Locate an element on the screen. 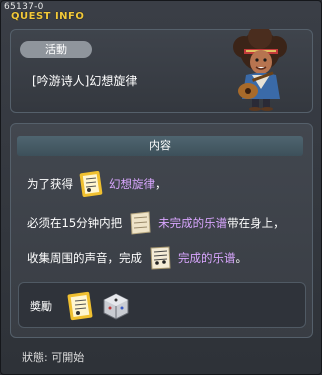 The image size is (322, 375). reward-box: 奬勵 is located at coordinates (162, 305).